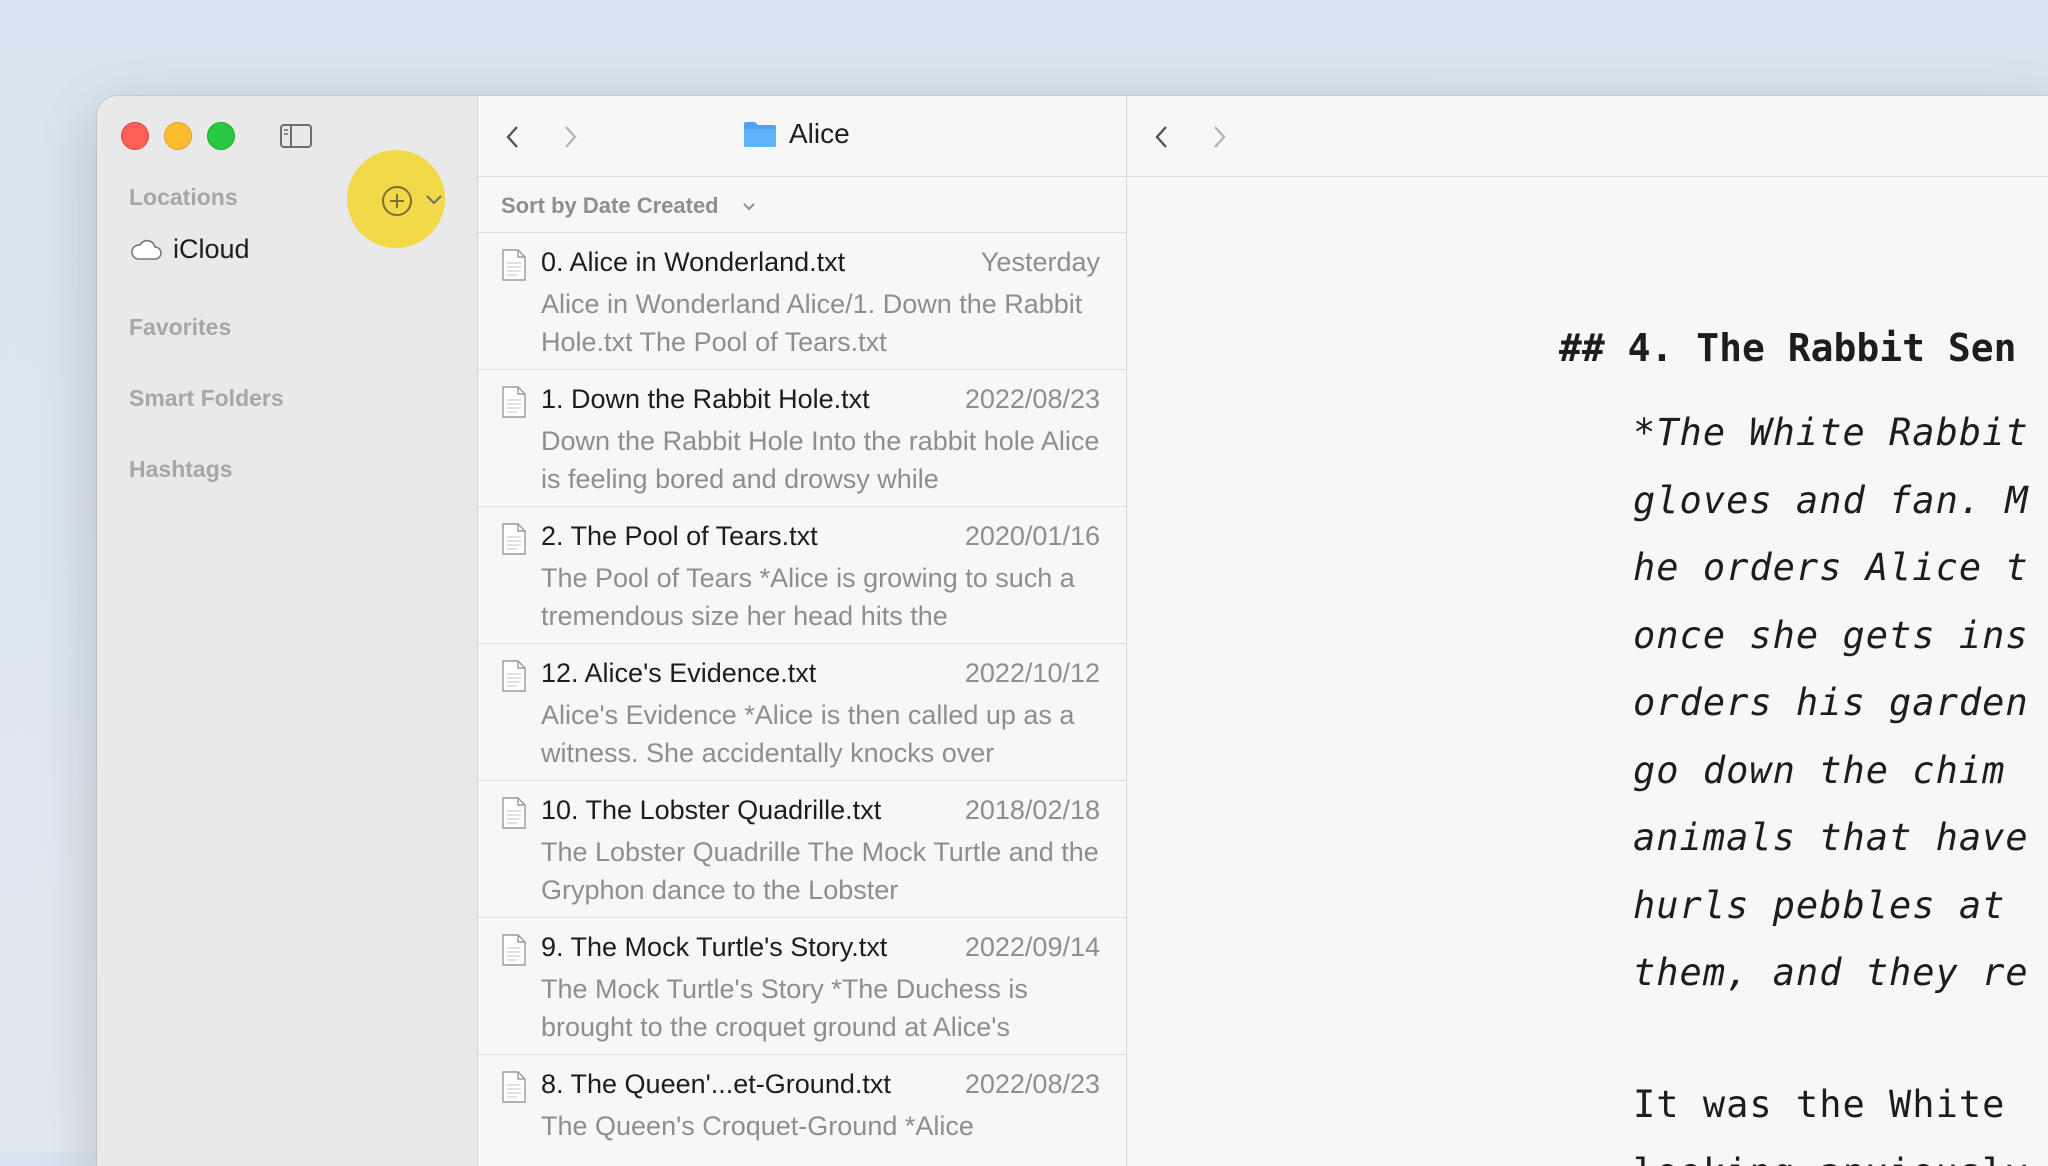 The image size is (2048, 1166). I want to click on folder-title: Alice, so click(796, 134).